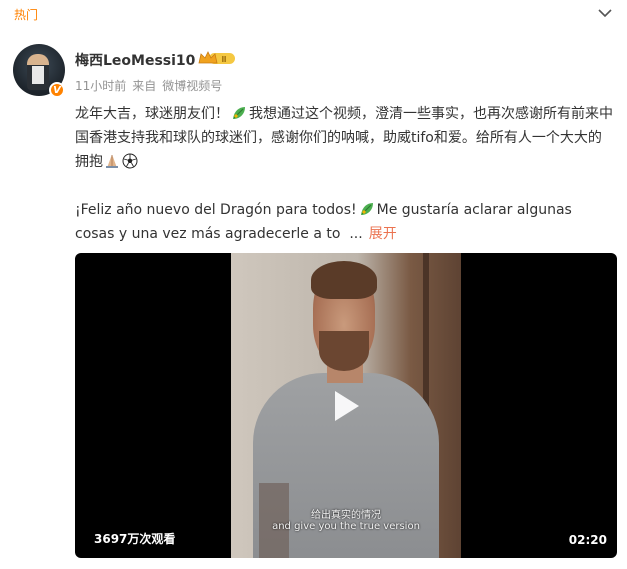 Image resolution: width=627 pixels, height=569 pixels. What do you see at coordinates (26, 14) in the screenshot?
I see `hot-tag: 热门` at bounding box center [26, 14].